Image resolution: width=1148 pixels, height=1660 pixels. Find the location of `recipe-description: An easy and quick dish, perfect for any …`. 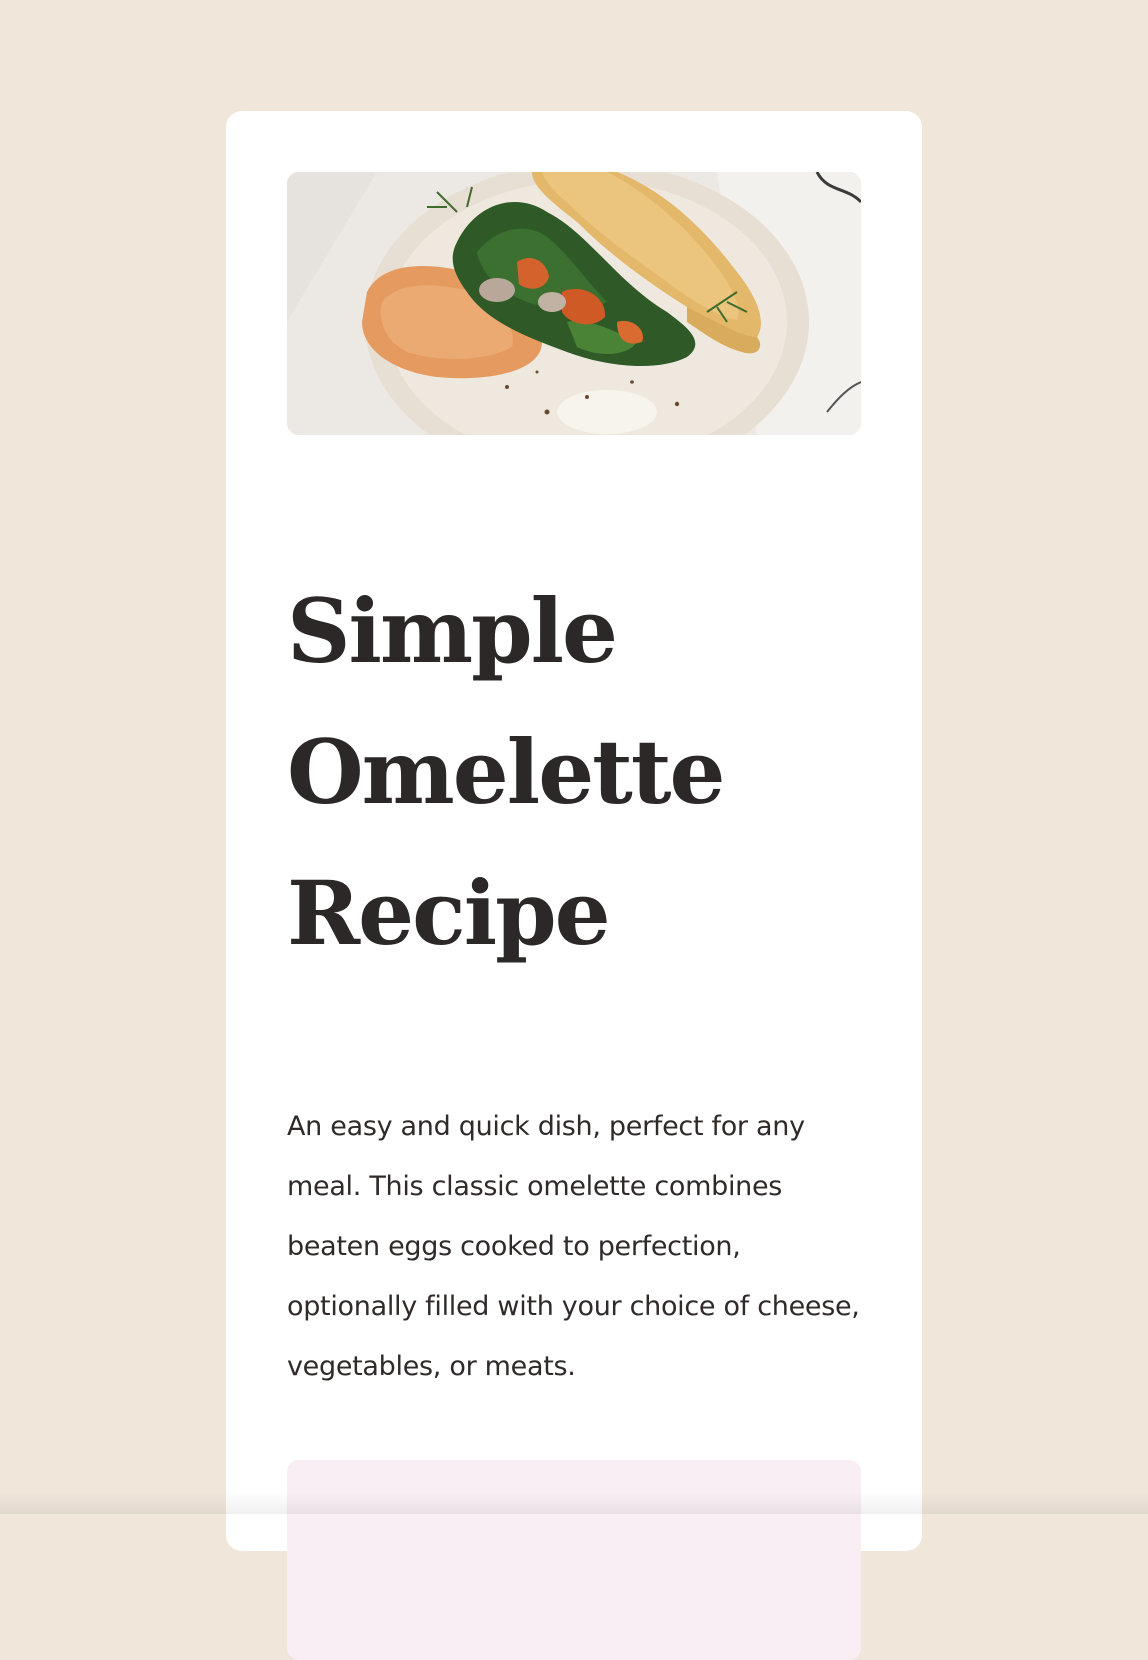

recipe-description: An easy and quick dish, perfect for any … is located at coordinates (573, 1246).